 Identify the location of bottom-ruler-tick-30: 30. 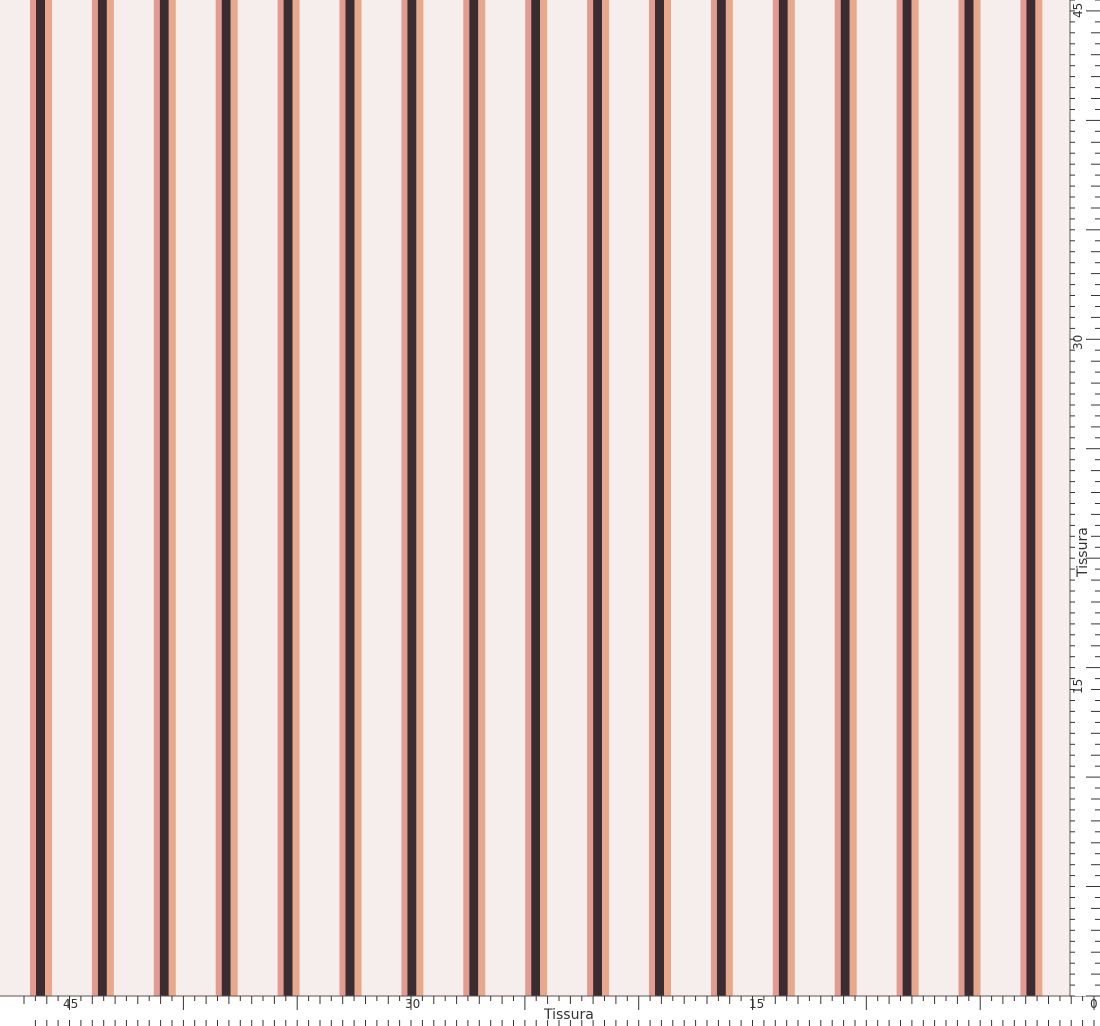
(412, 1004).